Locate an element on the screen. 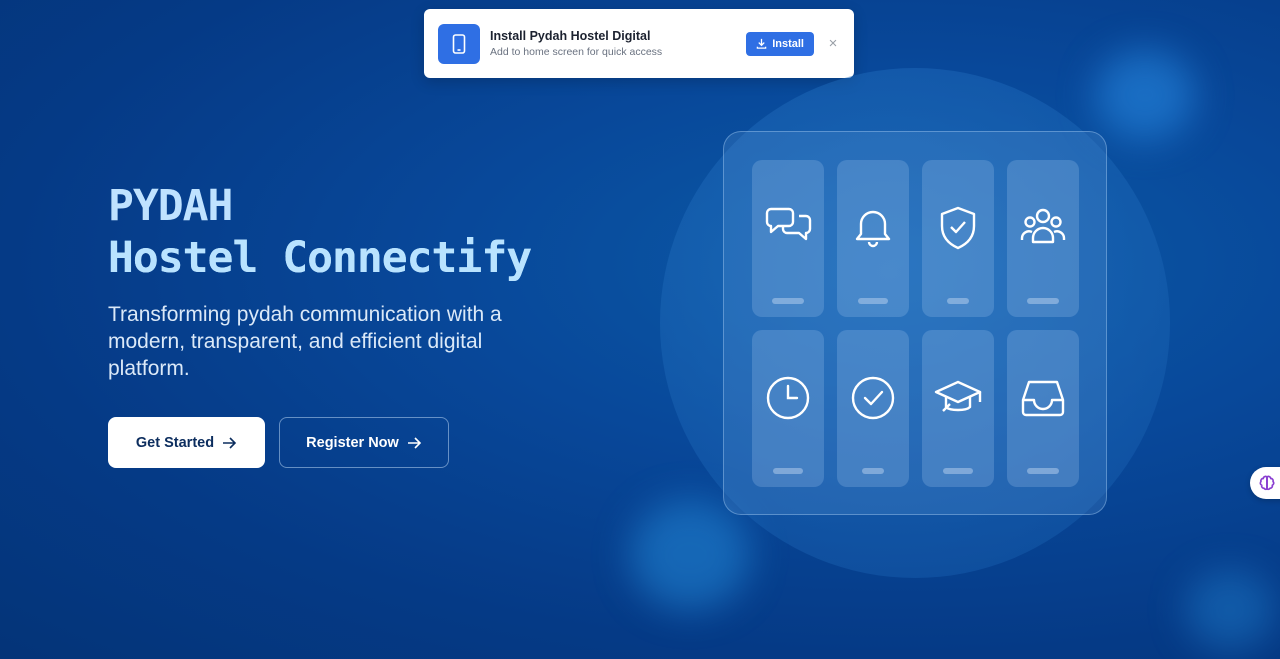 This screenshot has width=1280, height=659. hero-title-brand: PYDAH is located at coordinates (170, 206).